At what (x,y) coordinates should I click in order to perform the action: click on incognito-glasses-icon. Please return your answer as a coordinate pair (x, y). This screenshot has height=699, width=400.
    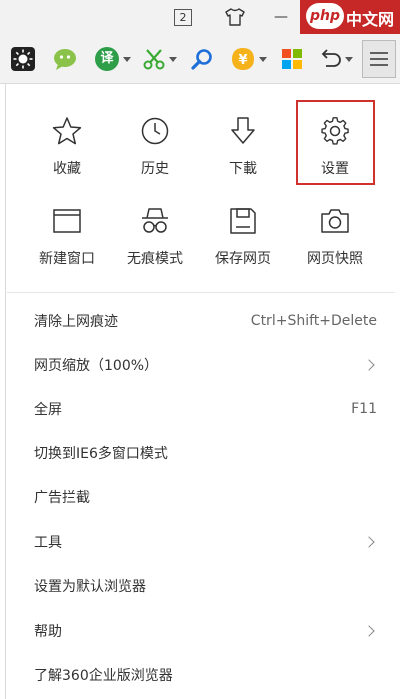
    Looking at the image, I should click on (155, 220).